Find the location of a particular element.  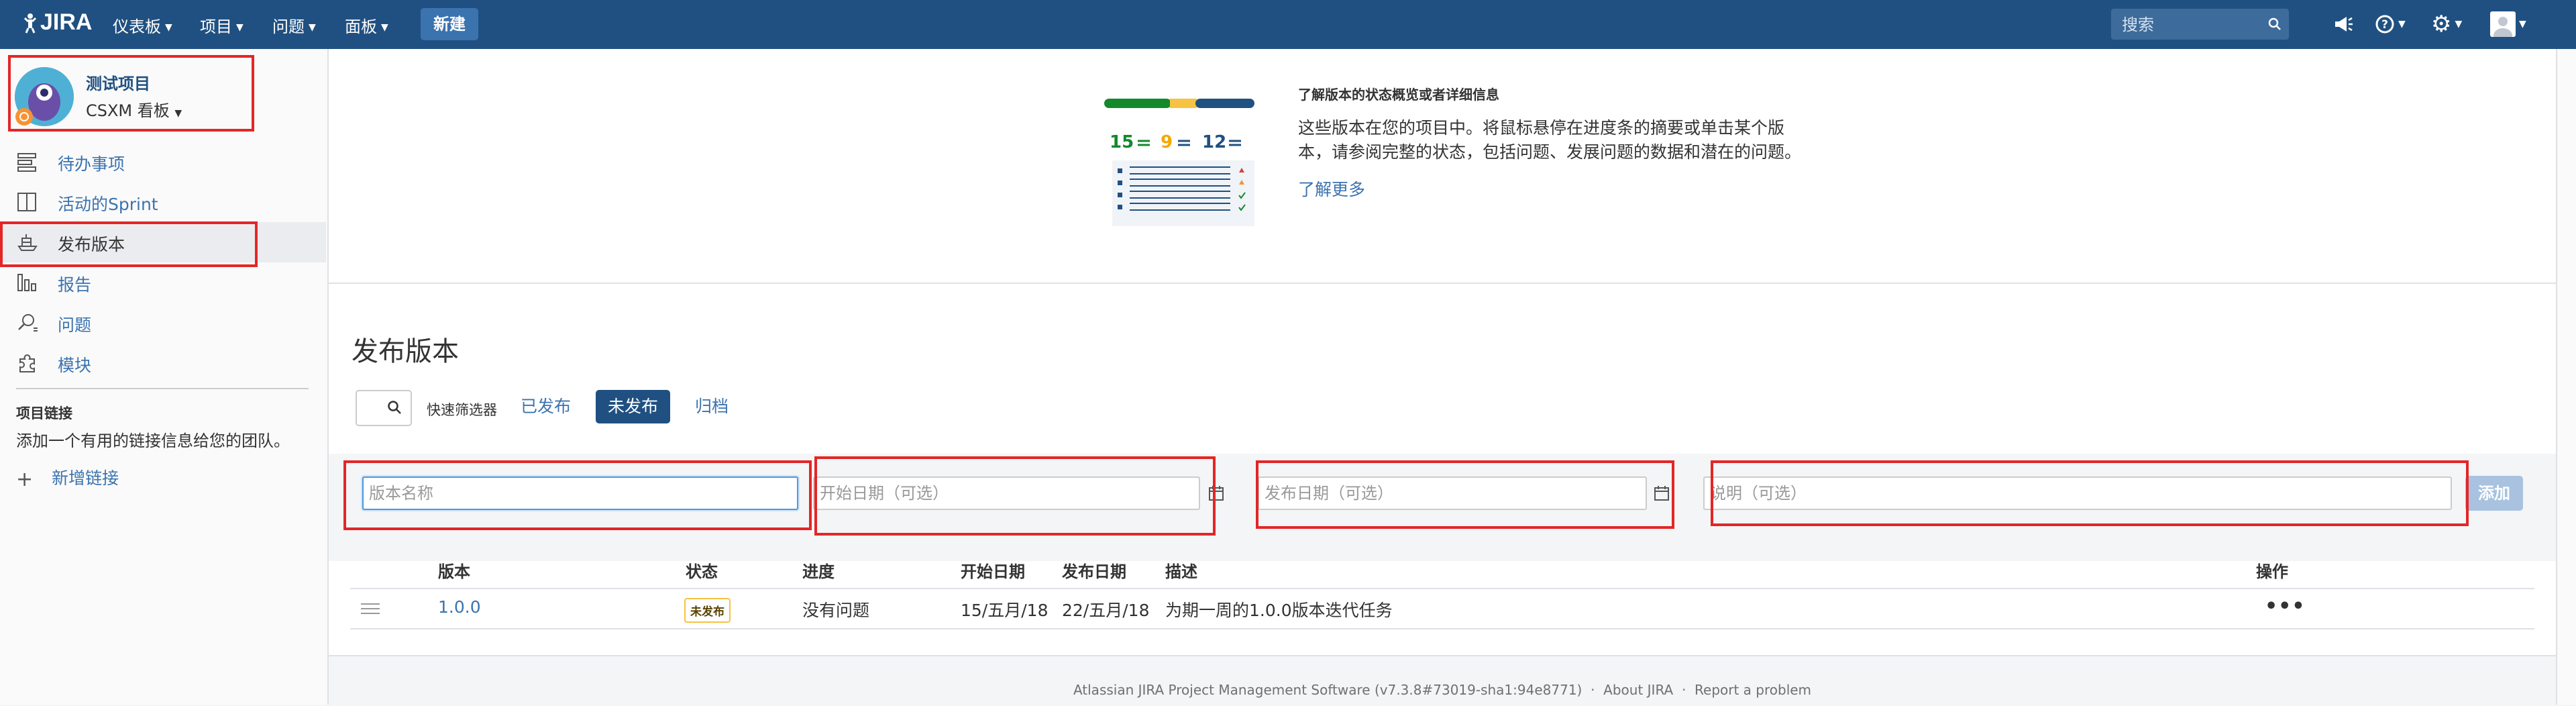

board-selector: CSXM 看板 ▼ is located at coordinates (134, 109).